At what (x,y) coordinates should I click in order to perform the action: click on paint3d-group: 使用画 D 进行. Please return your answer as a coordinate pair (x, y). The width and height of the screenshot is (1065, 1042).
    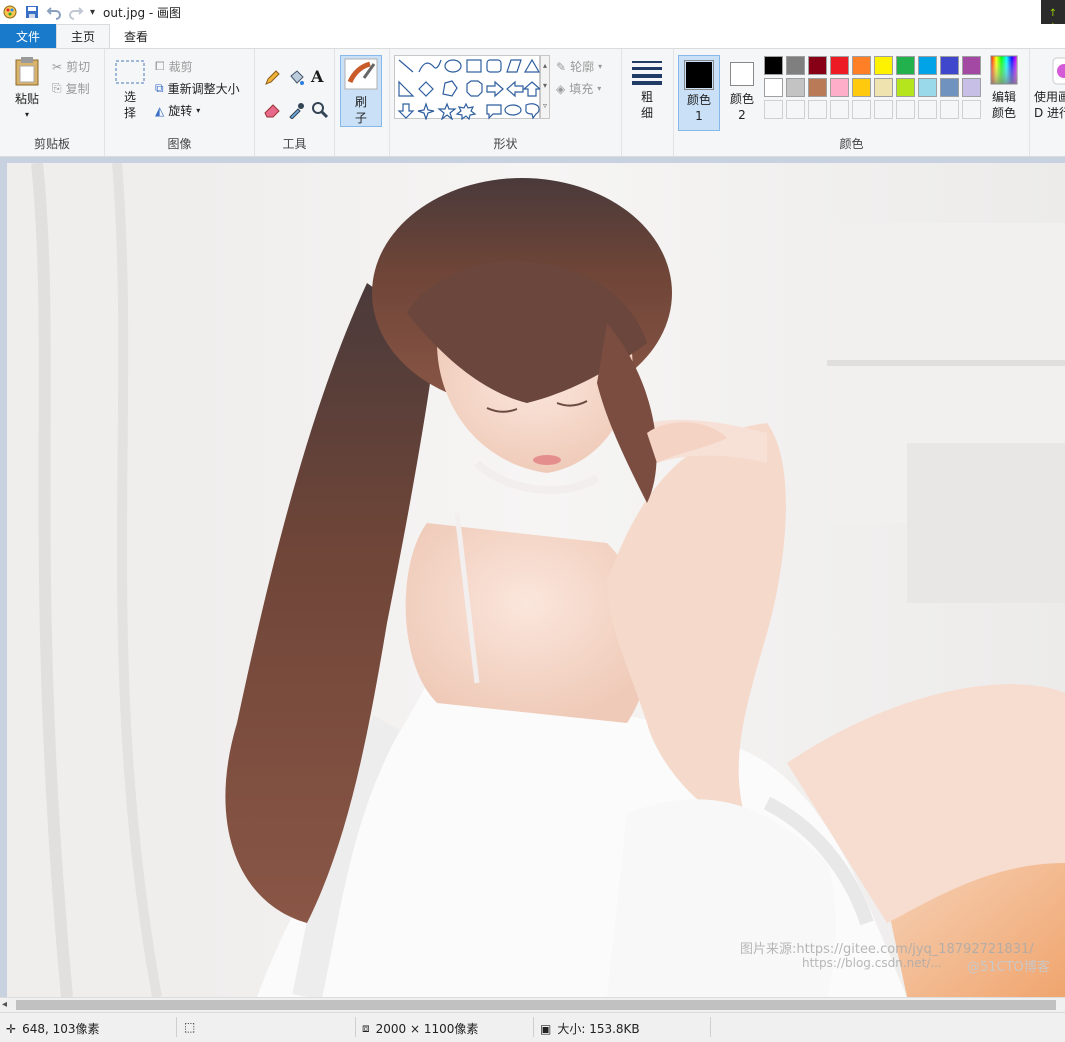
    Looking at the image, I should click on (1047, 102).